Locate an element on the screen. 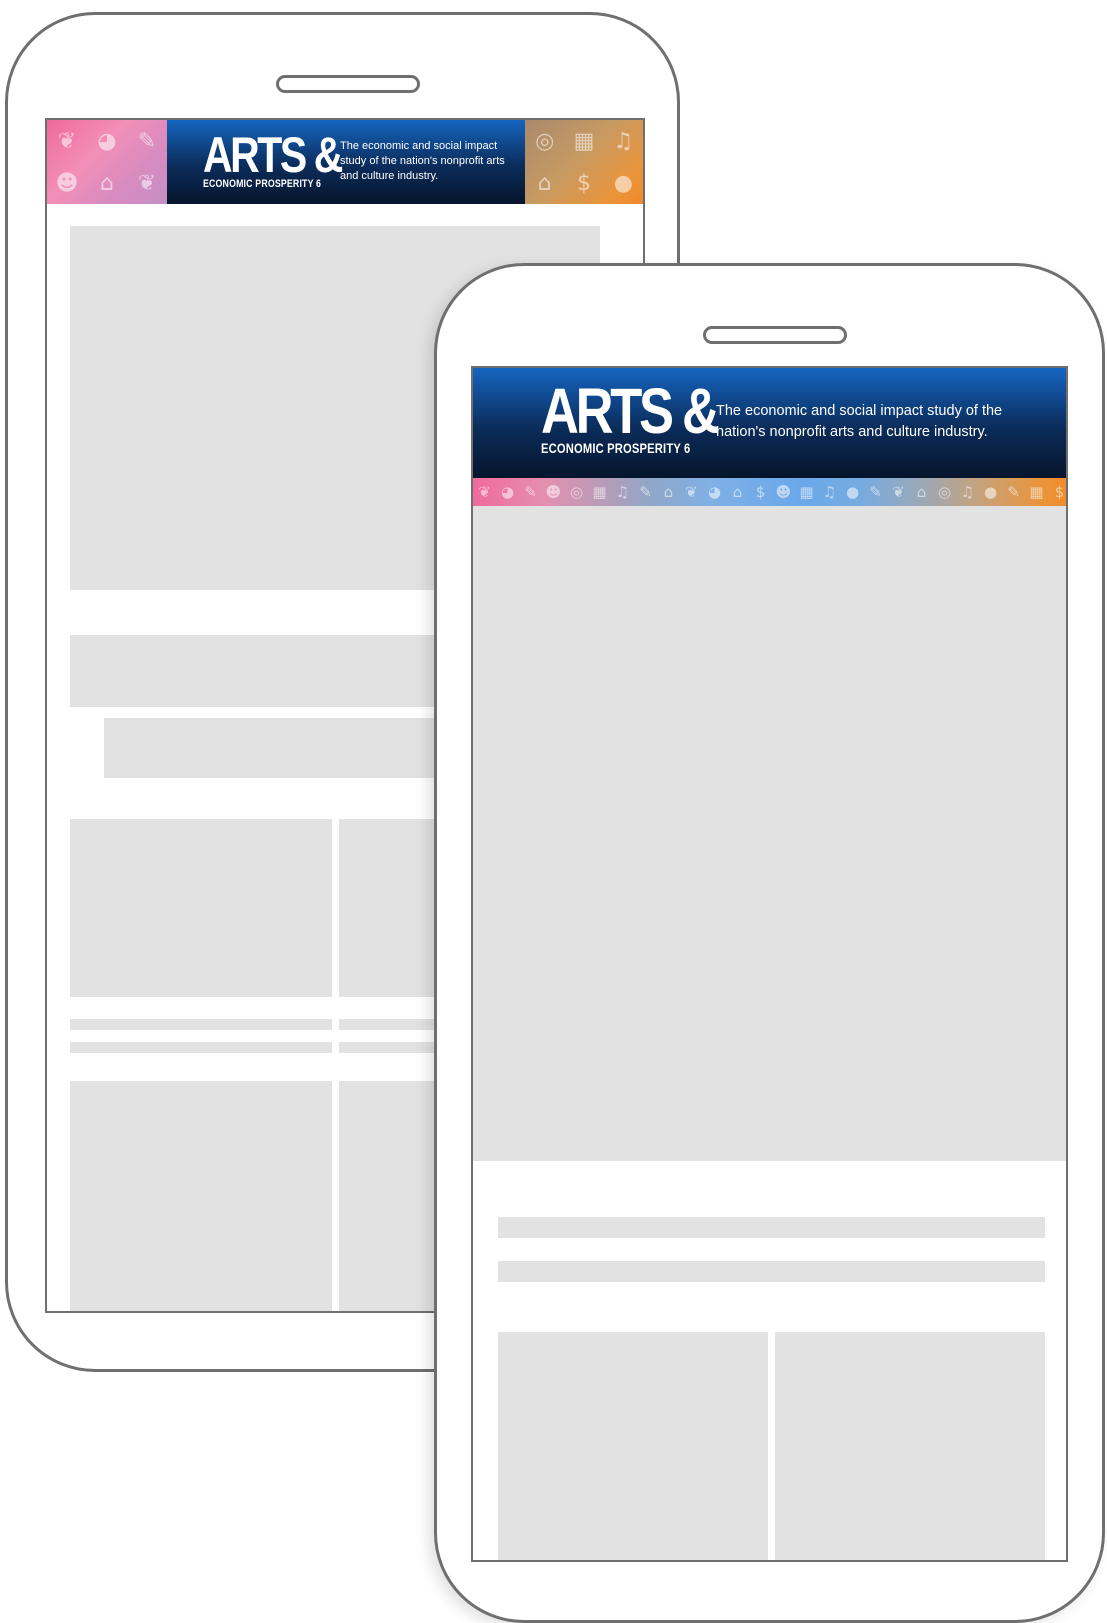 The width and height of the screenshot is (1107, 1623). art-tiles-right: ◎ ▦ ♫ ⌂ $ ● is located at coordinates (584, 162).